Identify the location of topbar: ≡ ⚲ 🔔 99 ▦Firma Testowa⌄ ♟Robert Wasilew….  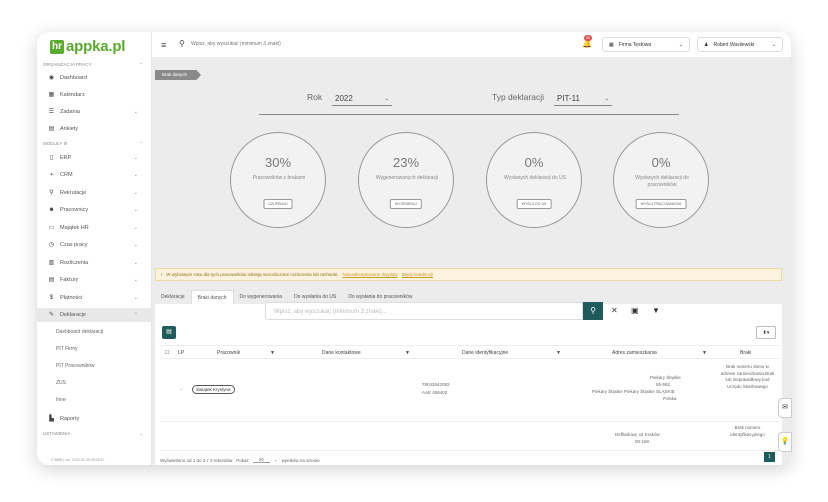
(471, 45).